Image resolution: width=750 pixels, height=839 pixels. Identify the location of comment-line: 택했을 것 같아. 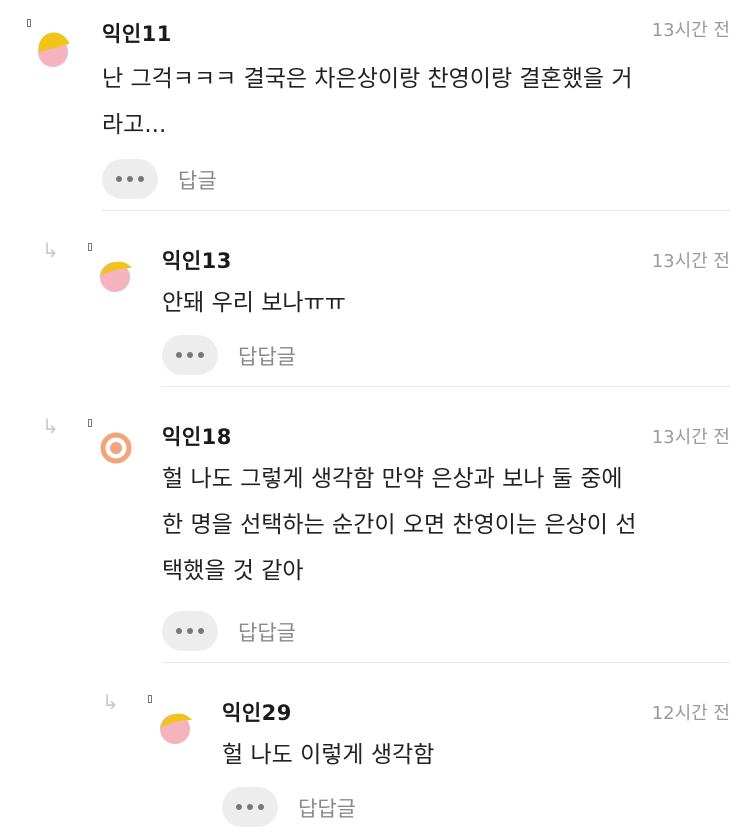
(233, 571).